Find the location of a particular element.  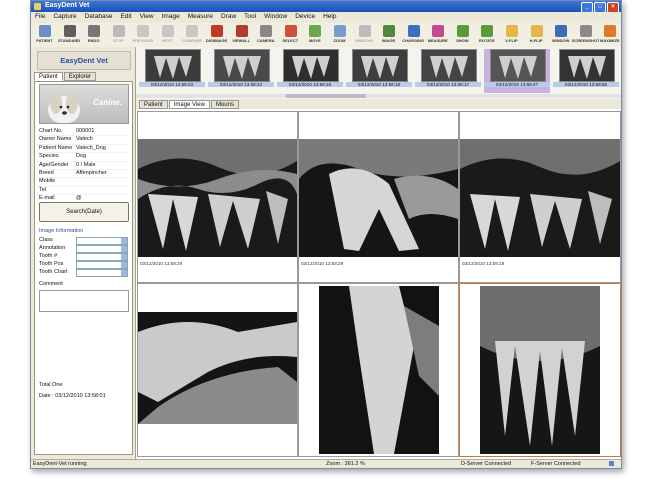

toolbar-button-rotate: ROTATE is located at coordinates (485, 35).